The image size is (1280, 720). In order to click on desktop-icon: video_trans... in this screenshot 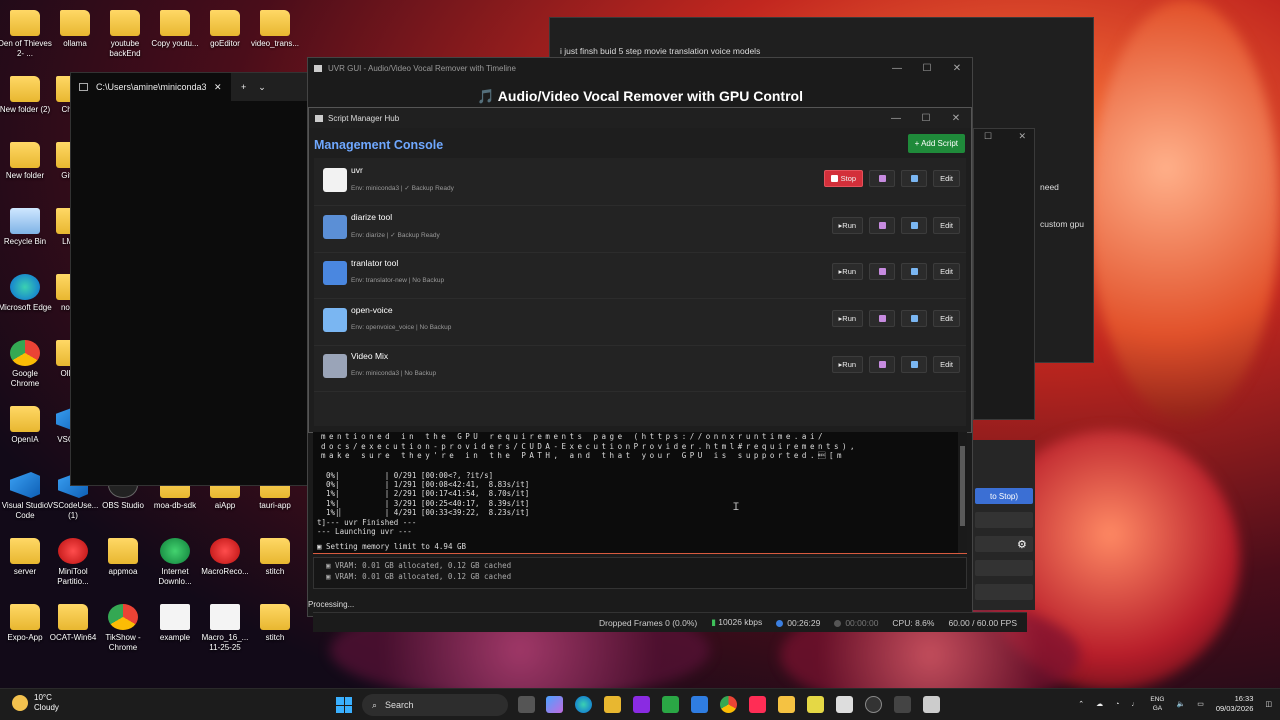, I will do `click(275, 29)`.